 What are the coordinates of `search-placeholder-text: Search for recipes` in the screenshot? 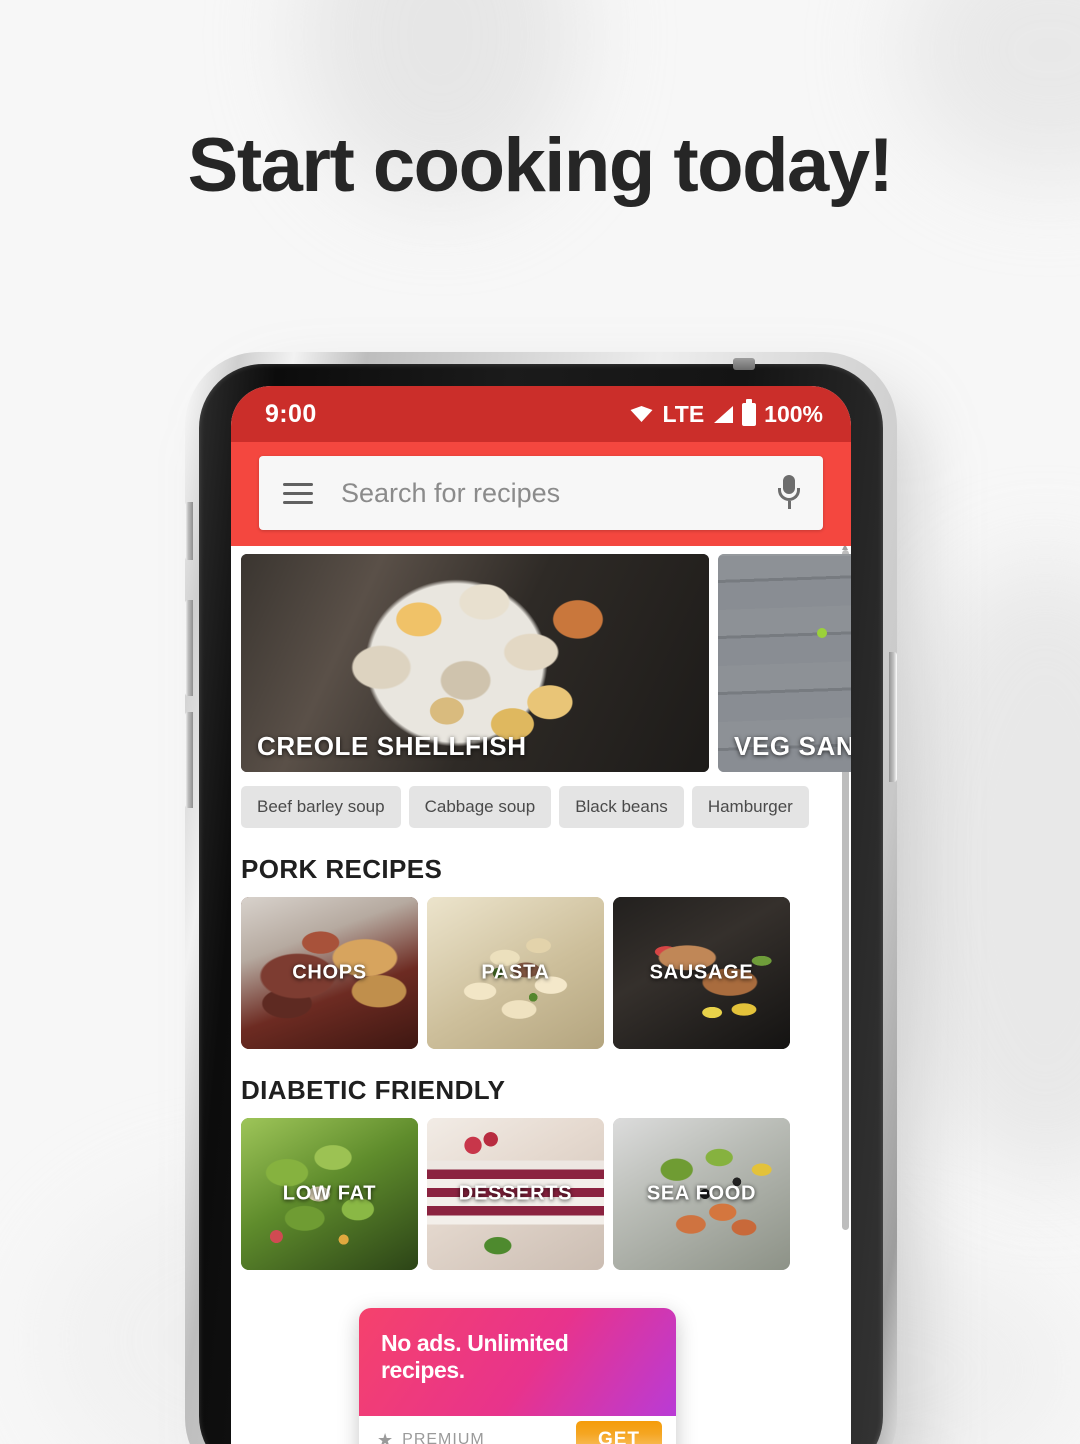 It's located at (451, 492).